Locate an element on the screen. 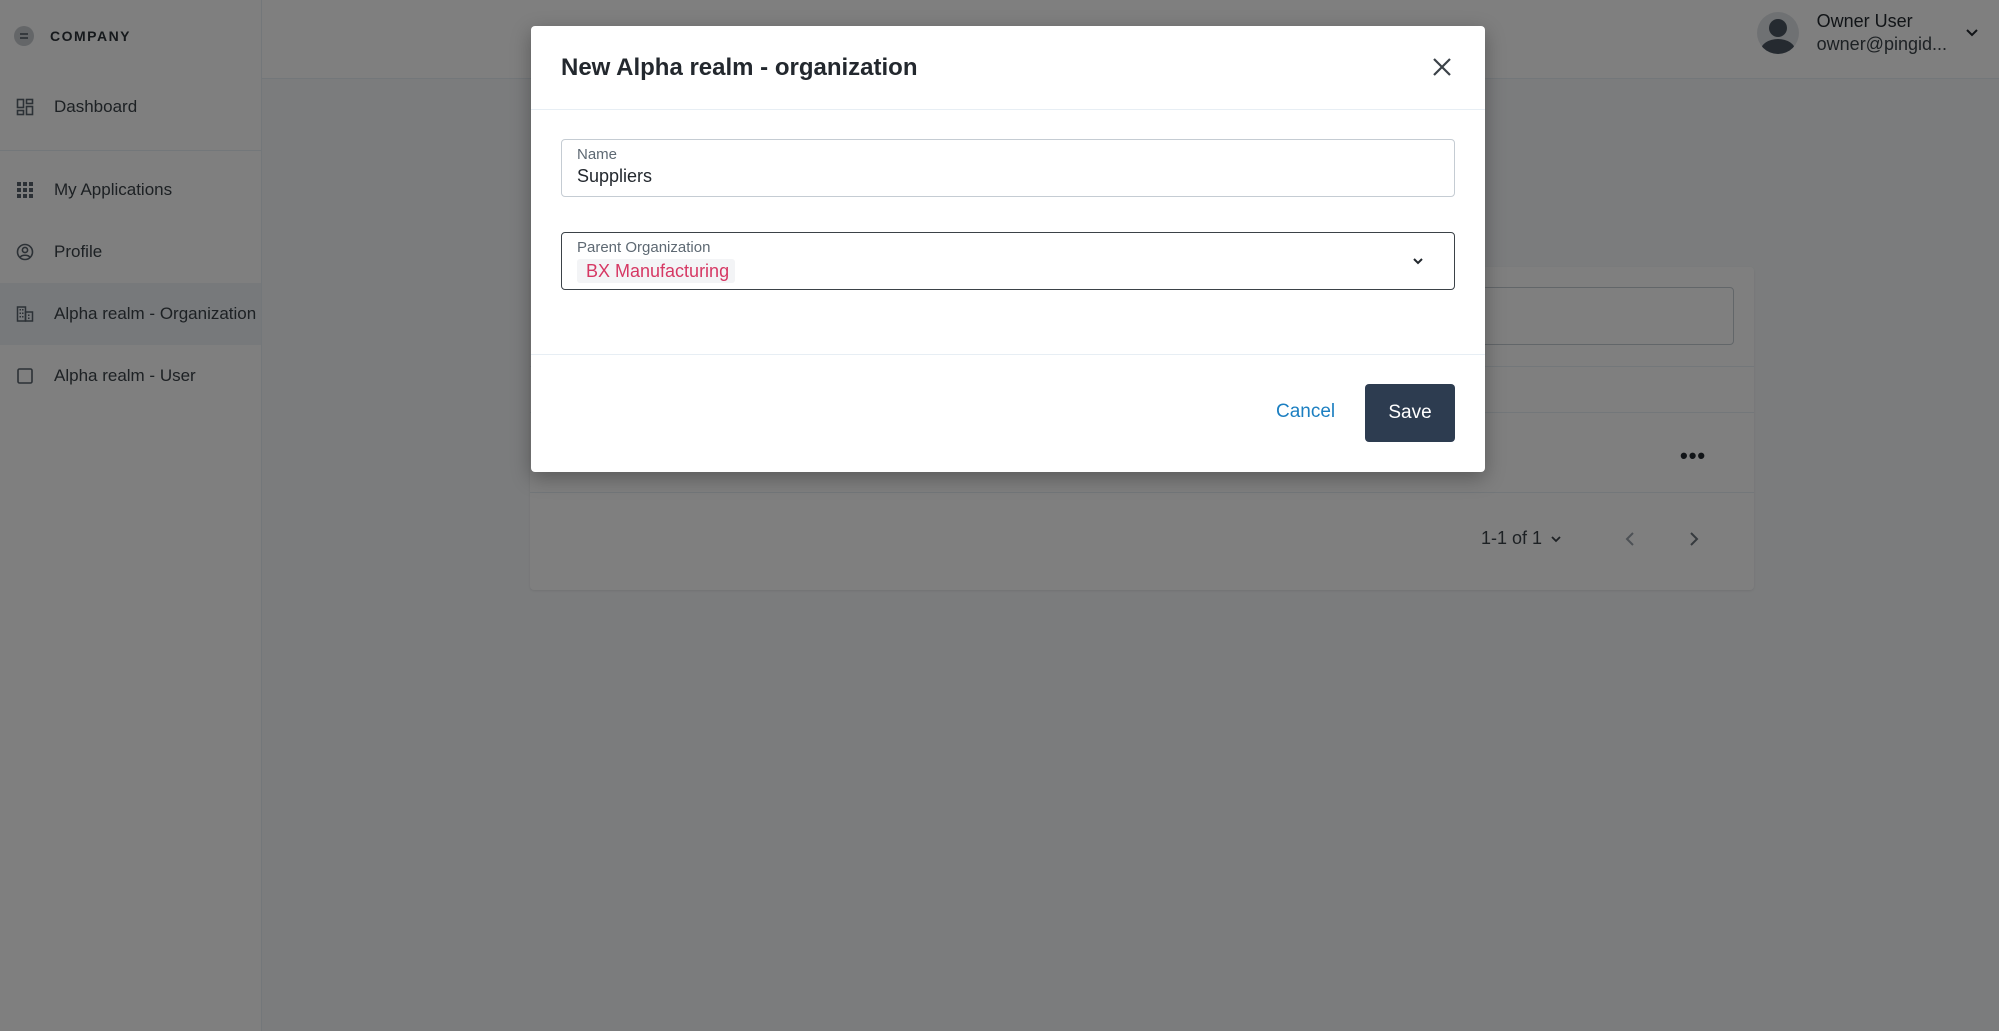 The image size is (1999, 1031). chevron-down-icon is located at coordinates (1418, 261).